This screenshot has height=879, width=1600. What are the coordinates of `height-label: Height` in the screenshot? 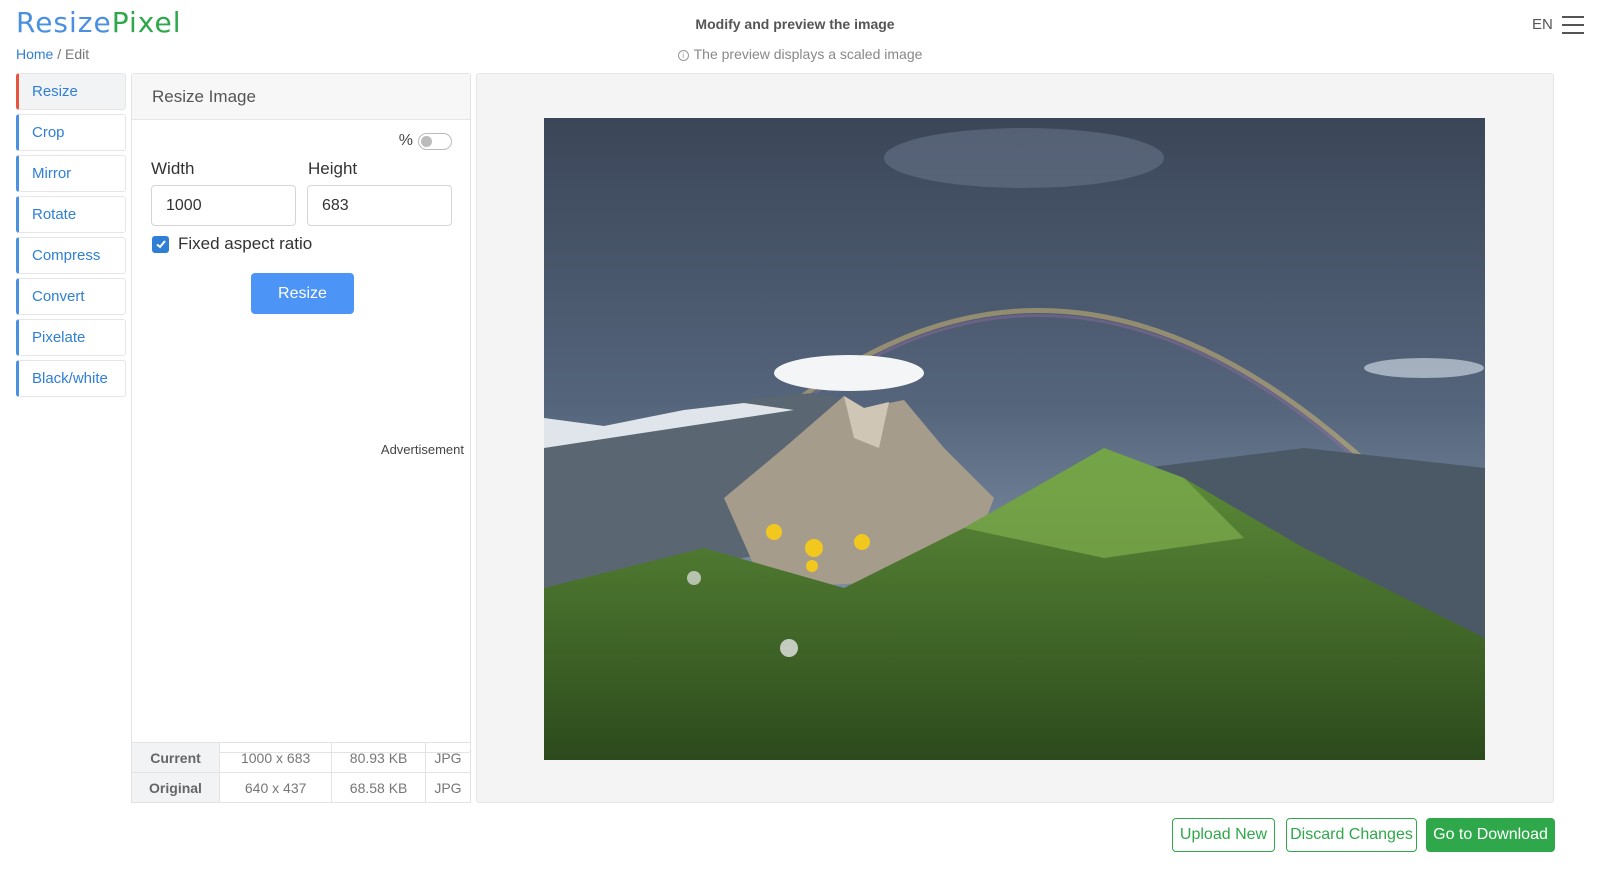 It's located at (333, 168).